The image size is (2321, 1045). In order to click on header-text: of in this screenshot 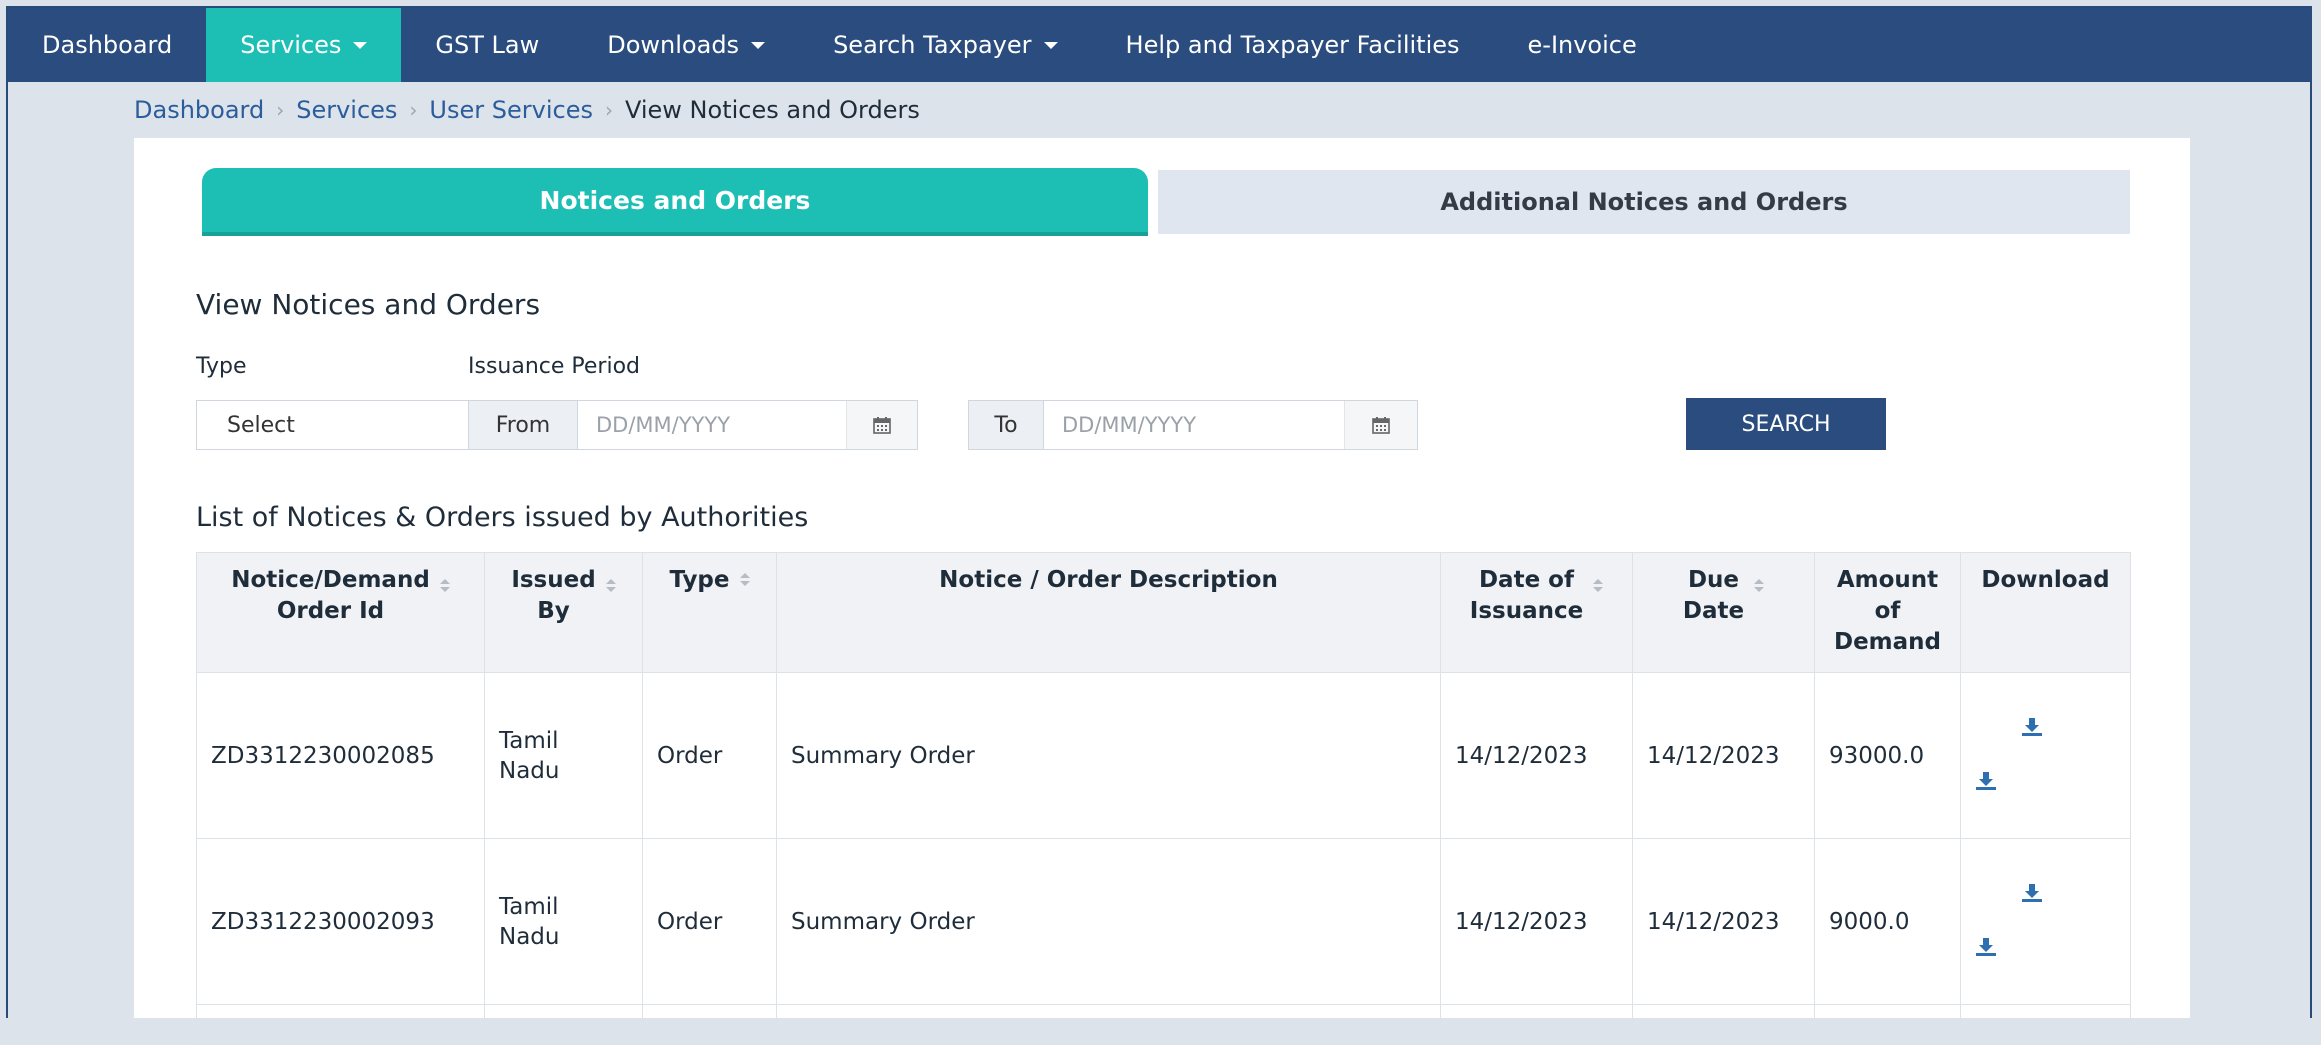, I will do `click(1887, 611)`.